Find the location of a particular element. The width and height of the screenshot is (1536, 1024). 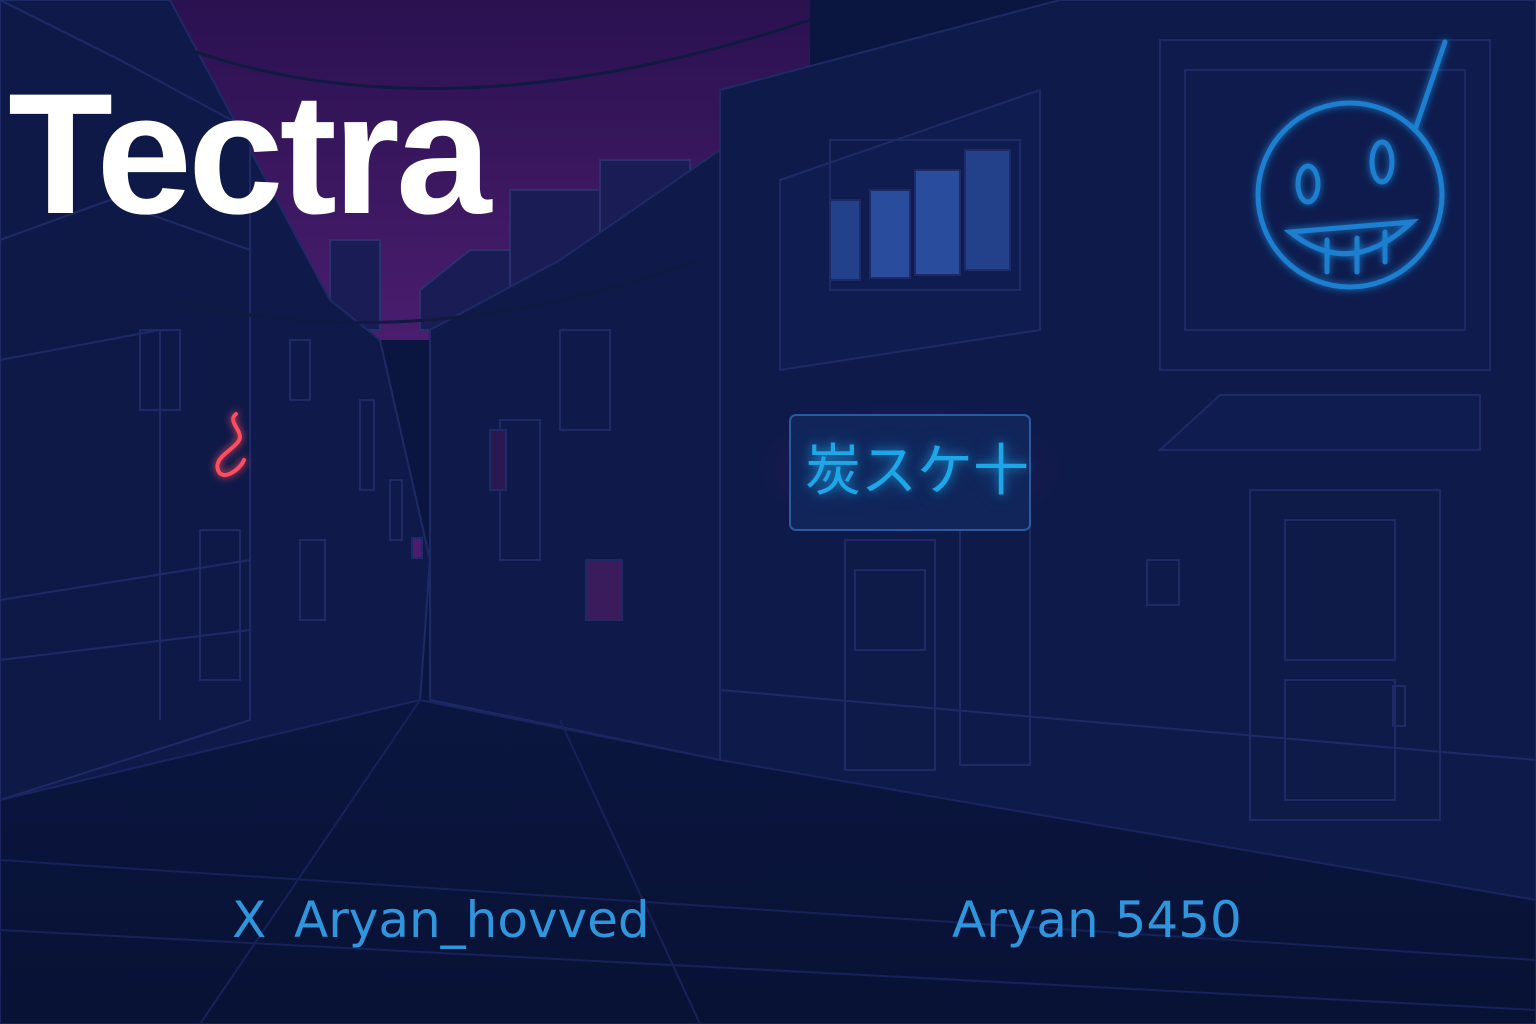

x-icon: X is located at coordinates (249, 920).